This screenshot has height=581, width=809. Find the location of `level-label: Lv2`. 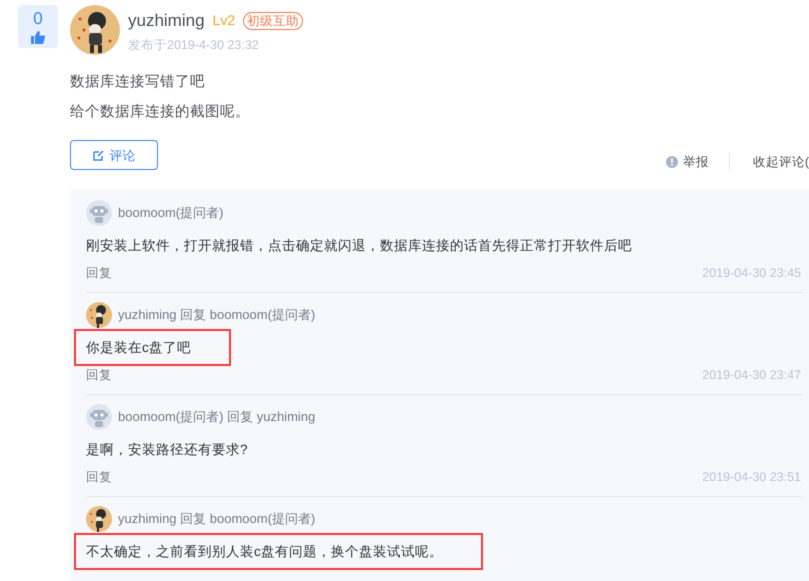

level-label: Lv2 is located at coordinates (224, 20).